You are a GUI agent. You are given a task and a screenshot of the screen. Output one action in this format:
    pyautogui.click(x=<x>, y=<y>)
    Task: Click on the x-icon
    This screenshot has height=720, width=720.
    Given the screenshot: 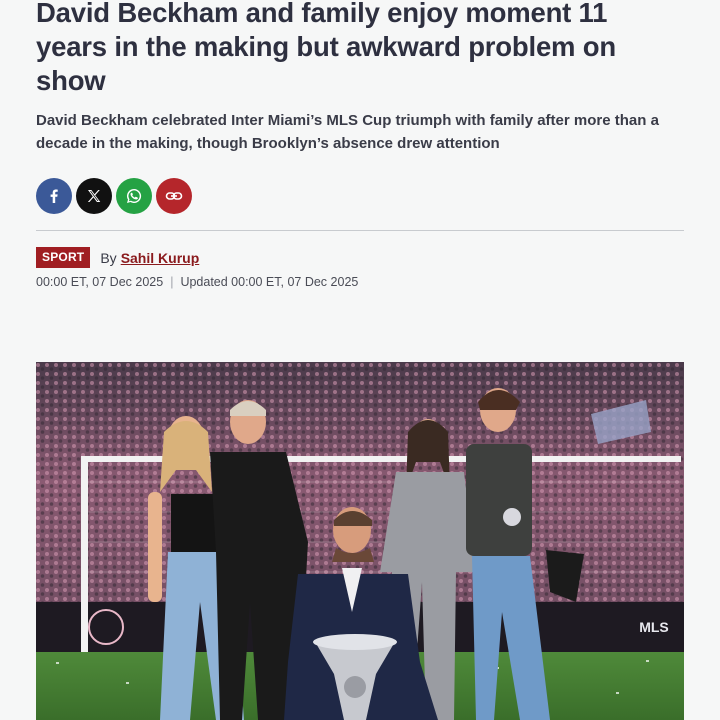 What is the action you would take?
    pyautogui.click(x=94, y=196)
    